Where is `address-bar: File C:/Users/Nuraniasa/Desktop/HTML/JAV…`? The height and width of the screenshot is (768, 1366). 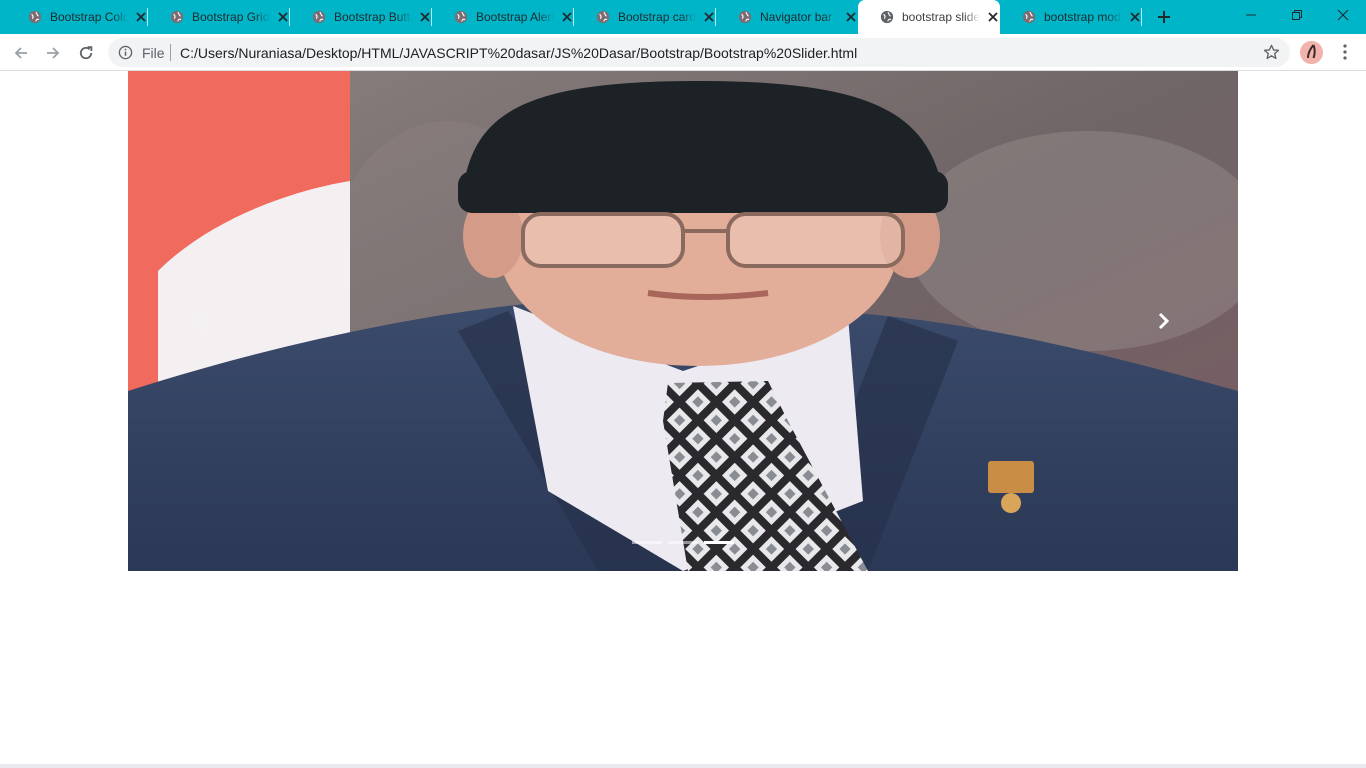
address-bar: File C:/Users/Nuraniasa/Desktop/HTML/JAV… is located at coordinates (699, 52).